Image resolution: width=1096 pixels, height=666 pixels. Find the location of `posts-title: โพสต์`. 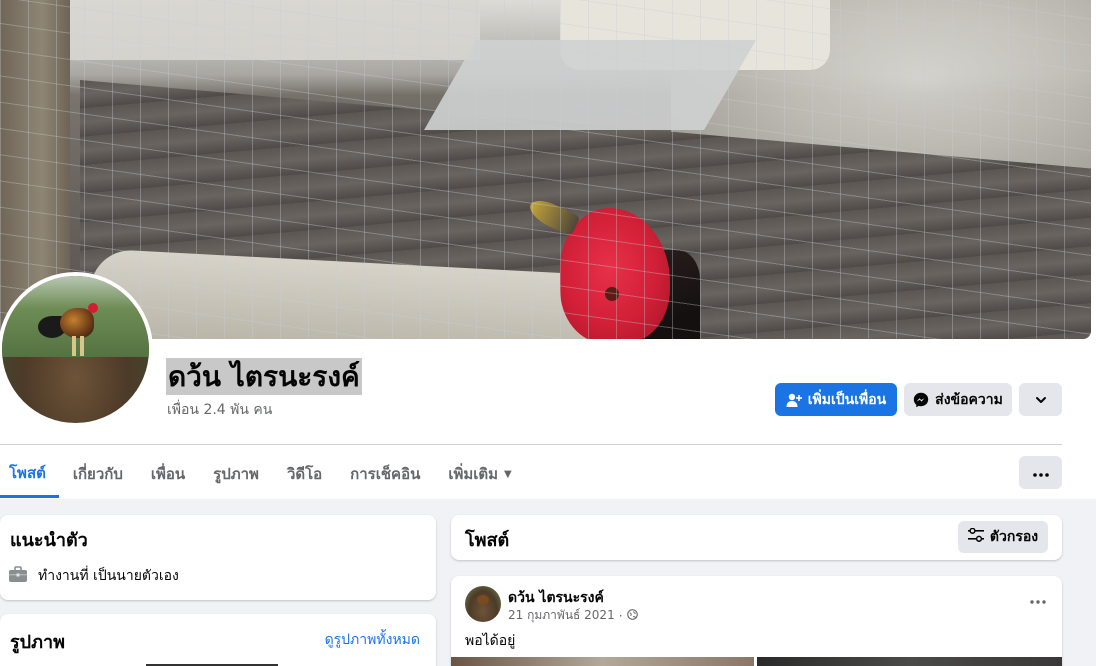

posts-title: โพสต์ is located at coordinates (487, 540).